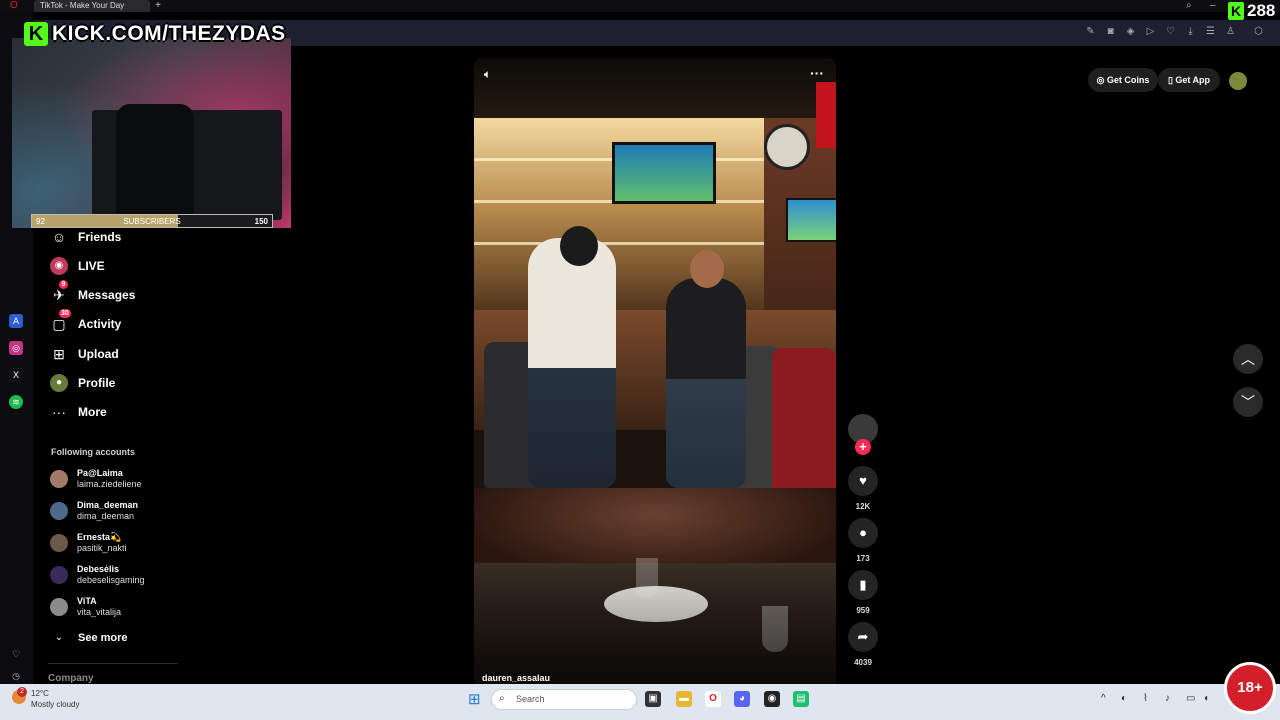 This screenshot has width=1280, height=720. I want to click on following-account-item: Ernesta💫 pasitik_nakti, so click(88, 543).